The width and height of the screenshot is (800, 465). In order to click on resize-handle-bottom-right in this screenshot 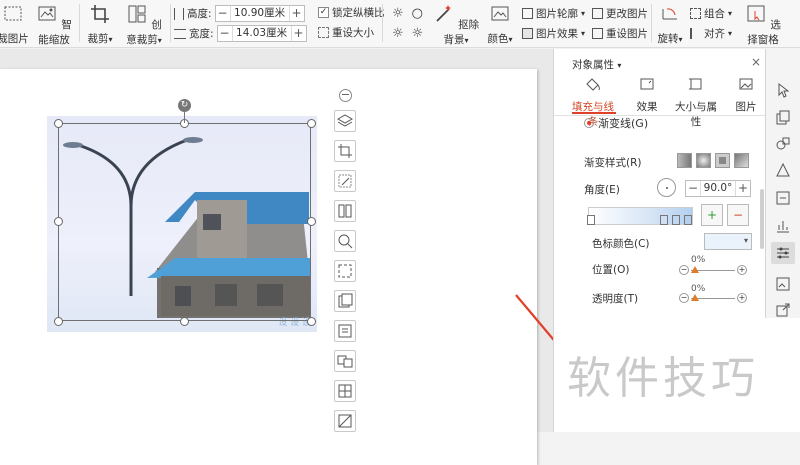, I will do `click(311, 321)`.